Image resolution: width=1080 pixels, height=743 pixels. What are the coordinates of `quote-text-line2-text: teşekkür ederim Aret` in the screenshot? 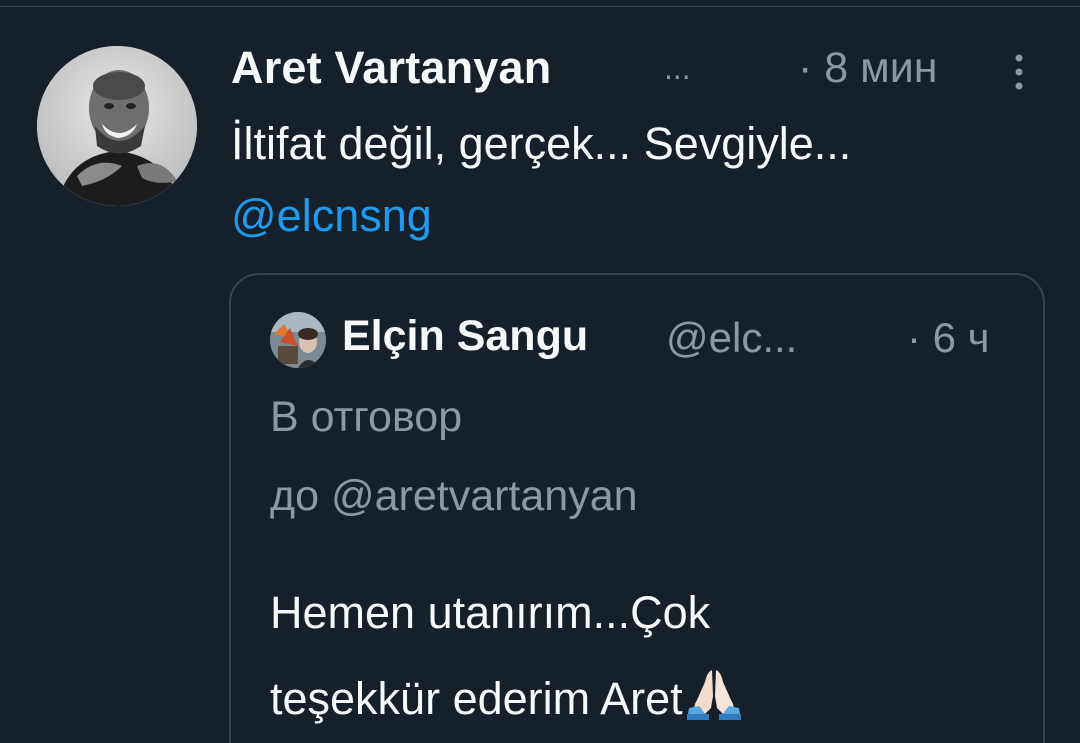 It's located at (476, 698).